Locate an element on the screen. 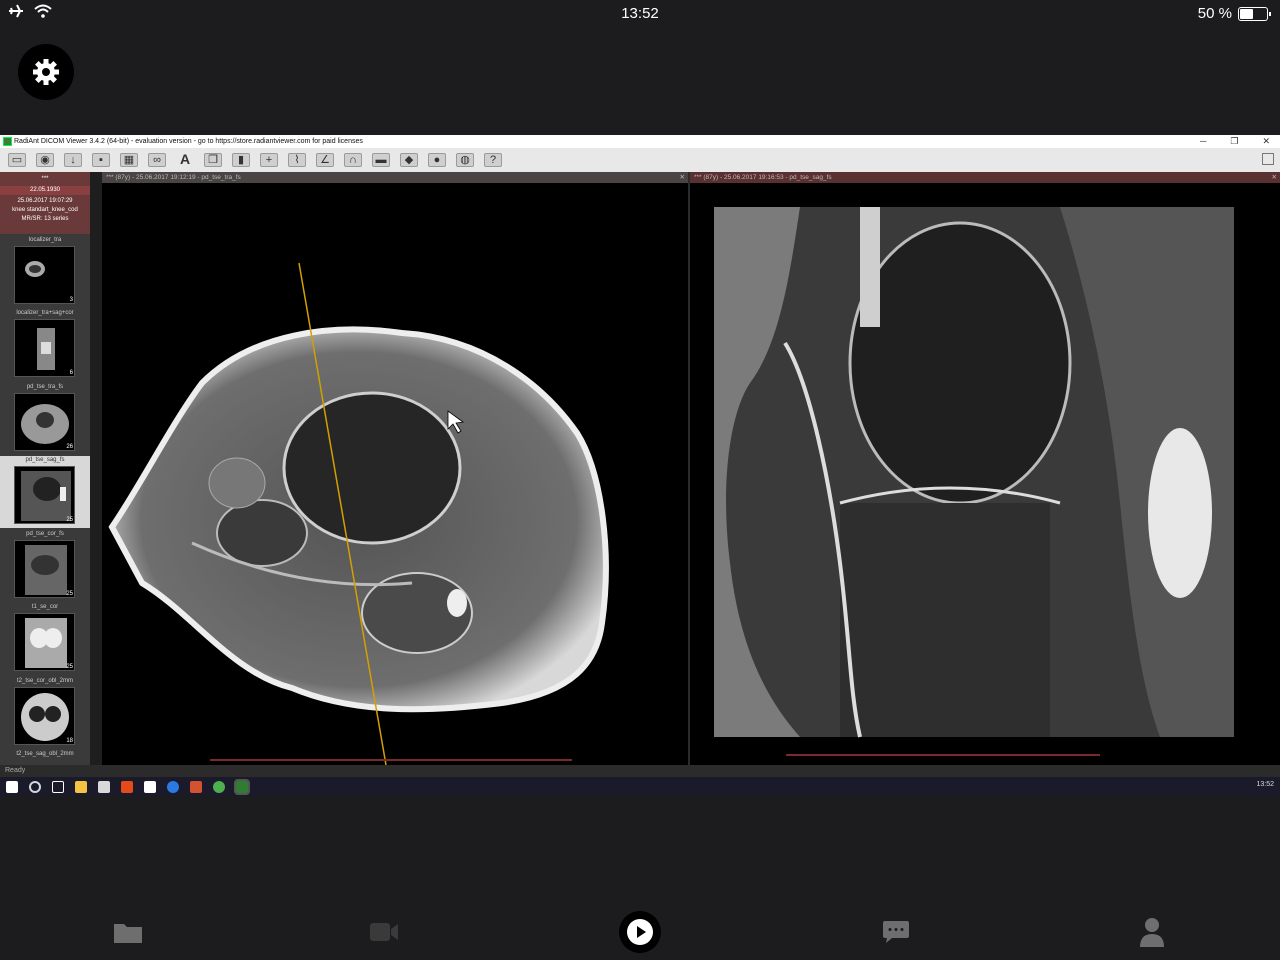  tab-files is located at coordinates (128, 932).